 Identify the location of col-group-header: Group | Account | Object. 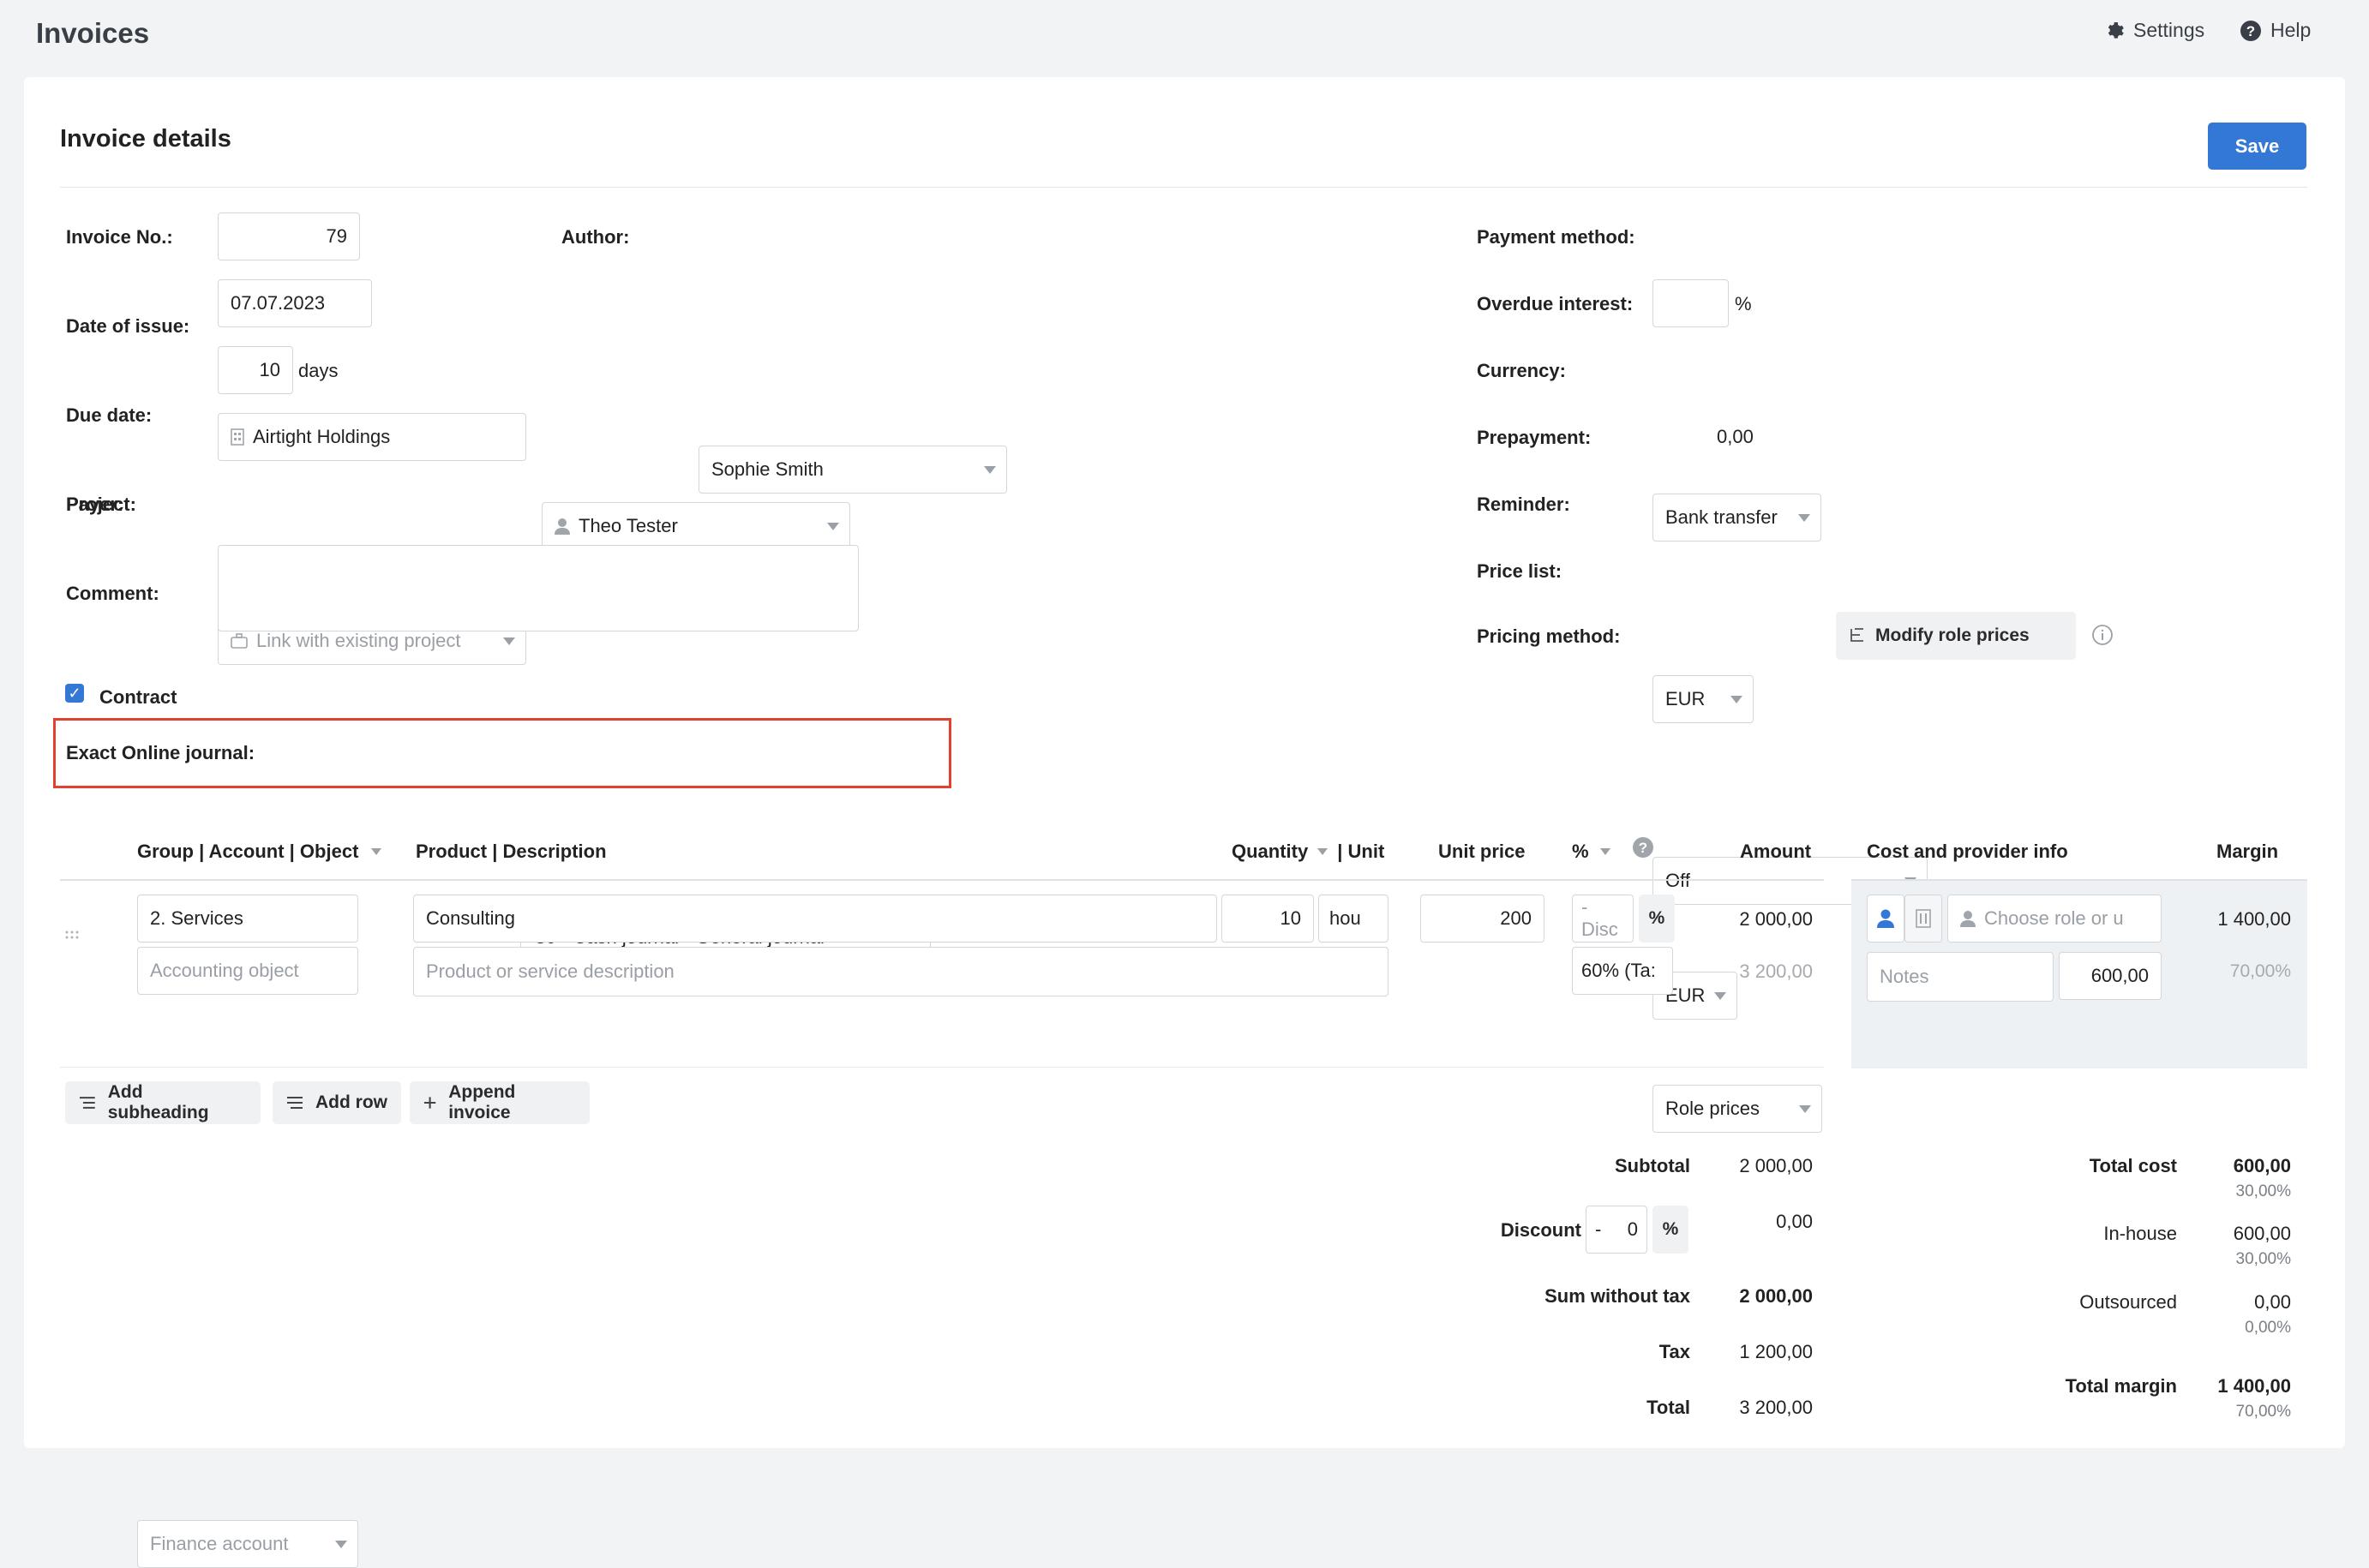
(259, 852).